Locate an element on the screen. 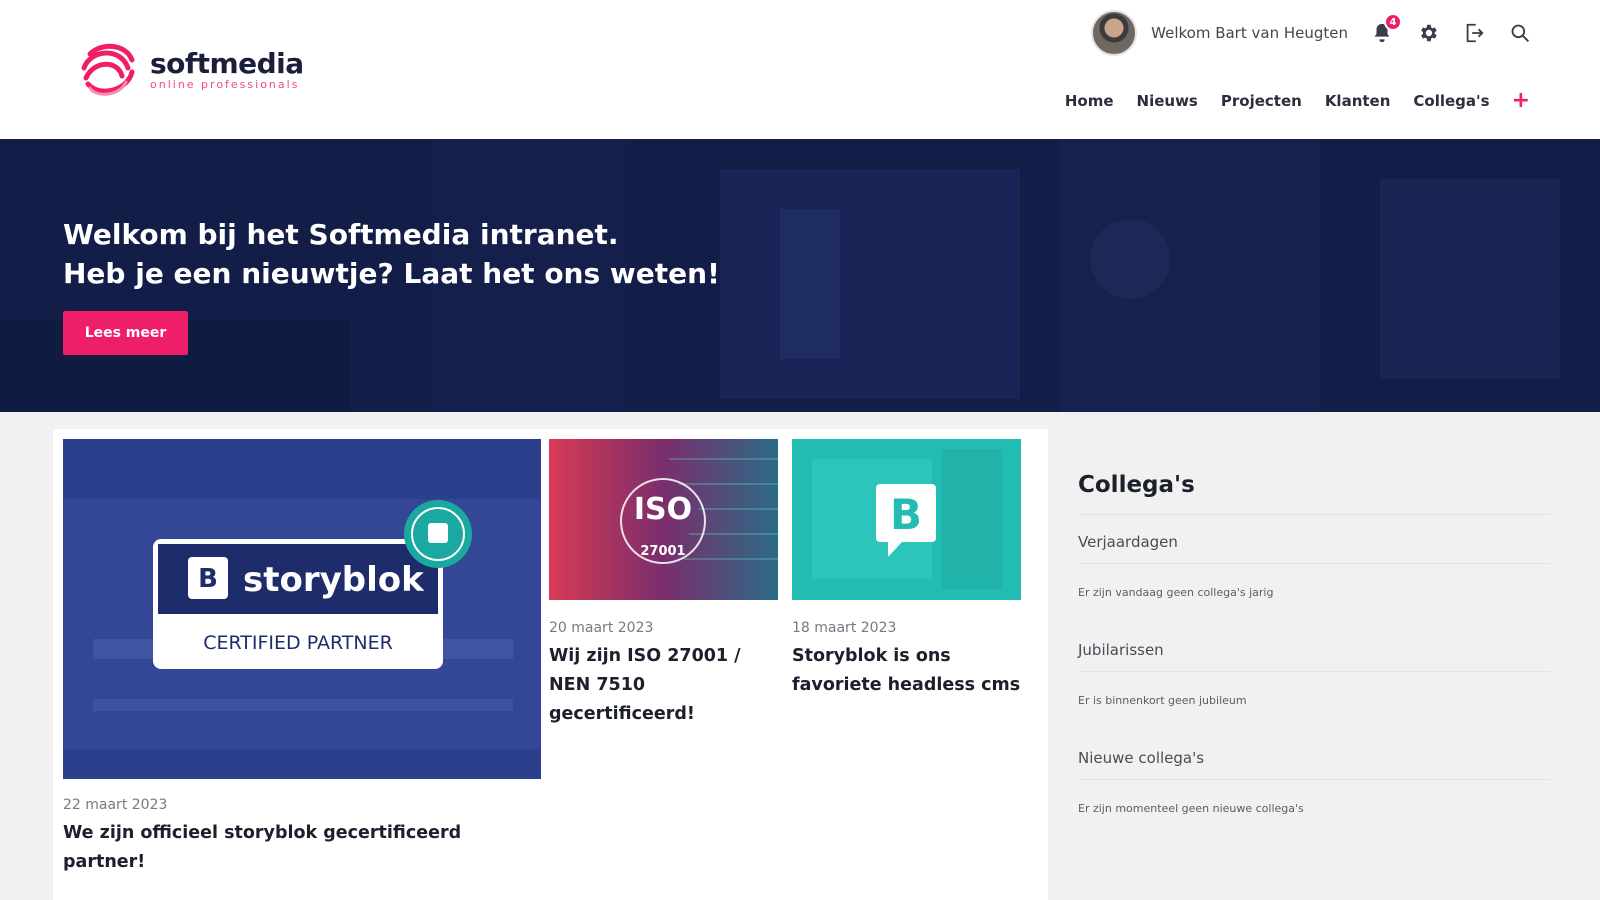 This screenshot has height=900, width=1600. iso-number-text: 27001 is located at coordinates (662, 551).